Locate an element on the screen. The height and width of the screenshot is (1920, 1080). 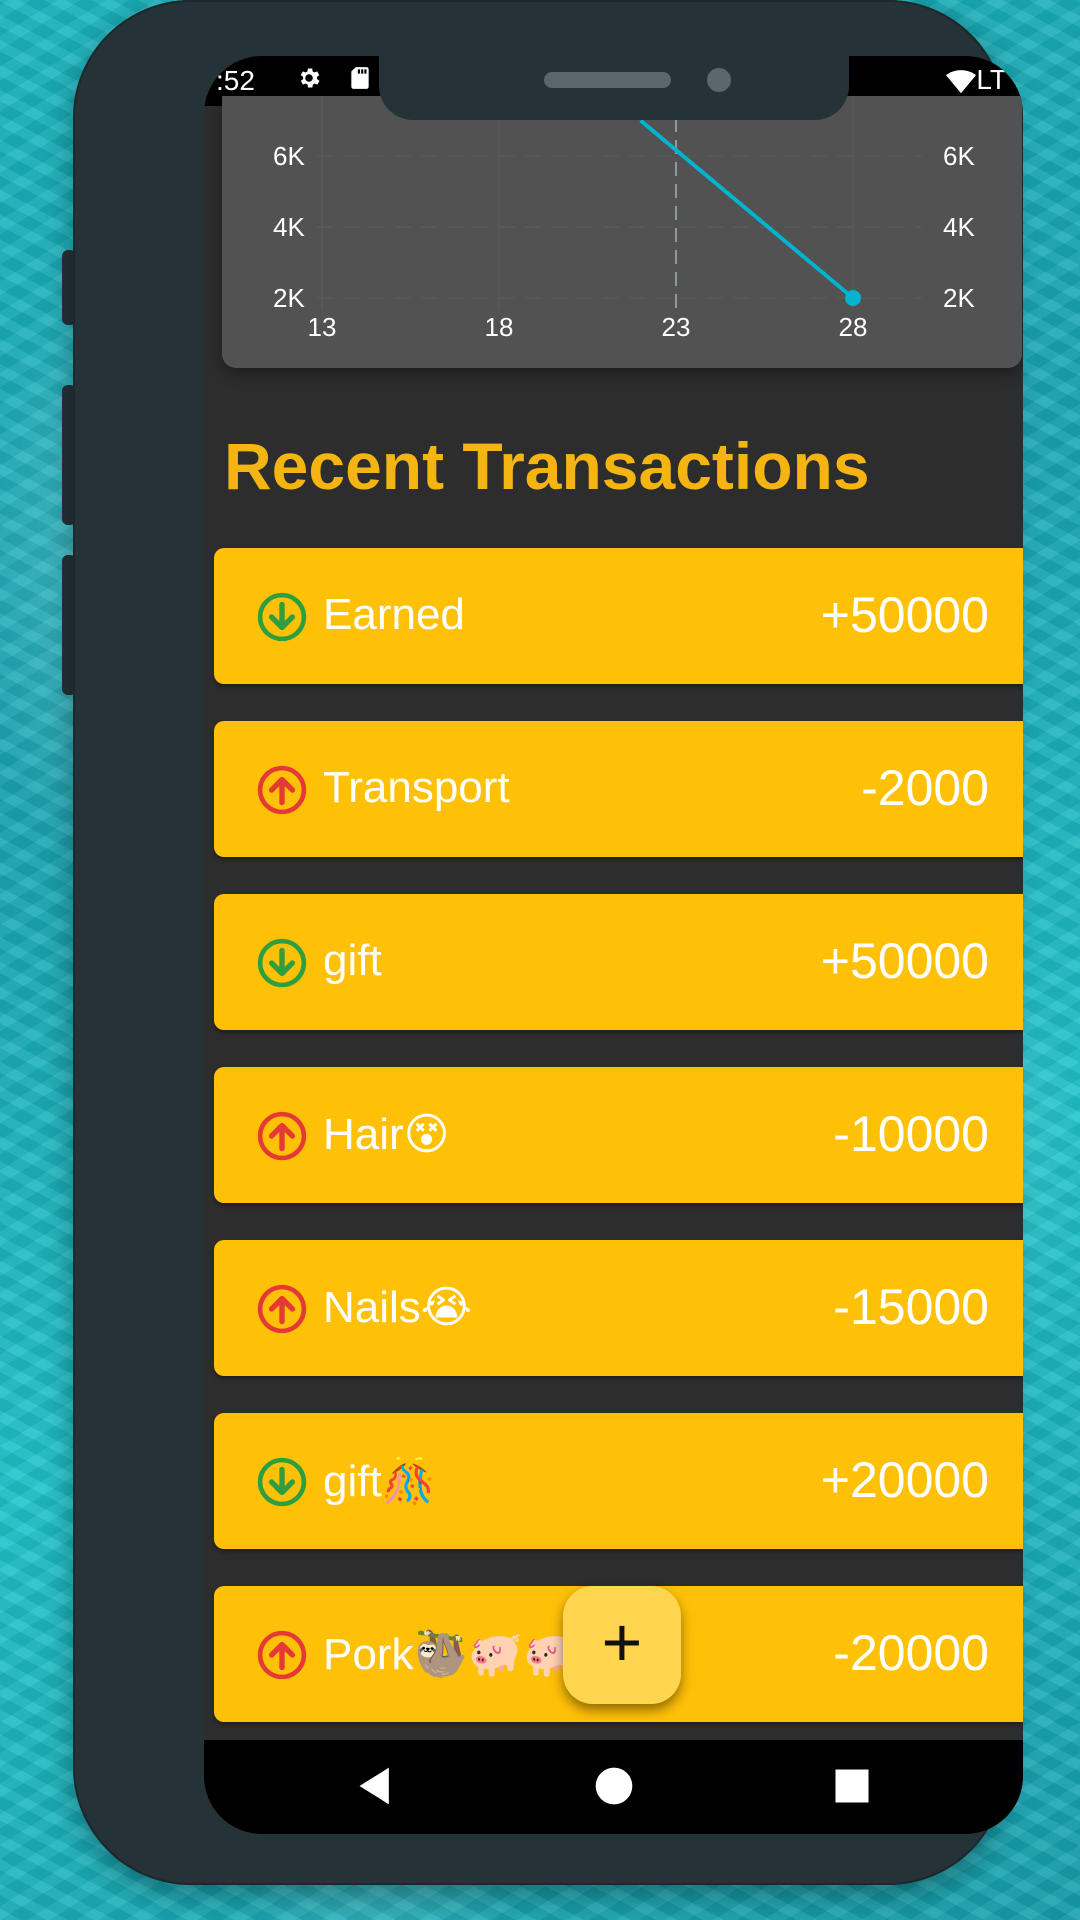
transaction-row: Nails😭 -15000 is located at coordinates (618, 1308).